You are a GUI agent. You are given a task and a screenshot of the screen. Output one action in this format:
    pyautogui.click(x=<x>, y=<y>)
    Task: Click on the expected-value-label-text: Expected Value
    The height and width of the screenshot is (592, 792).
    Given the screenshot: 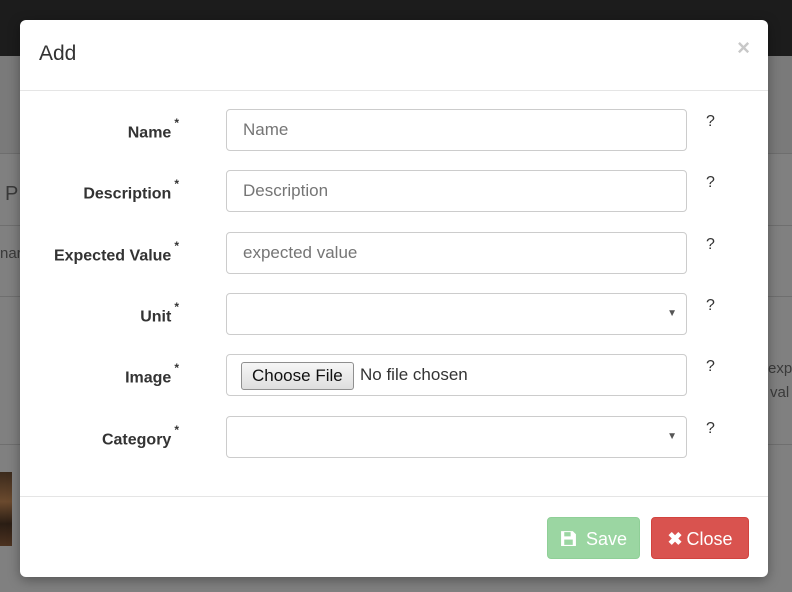 What is the action you would take?
    pyautogui.click(x=112, y=256)
    